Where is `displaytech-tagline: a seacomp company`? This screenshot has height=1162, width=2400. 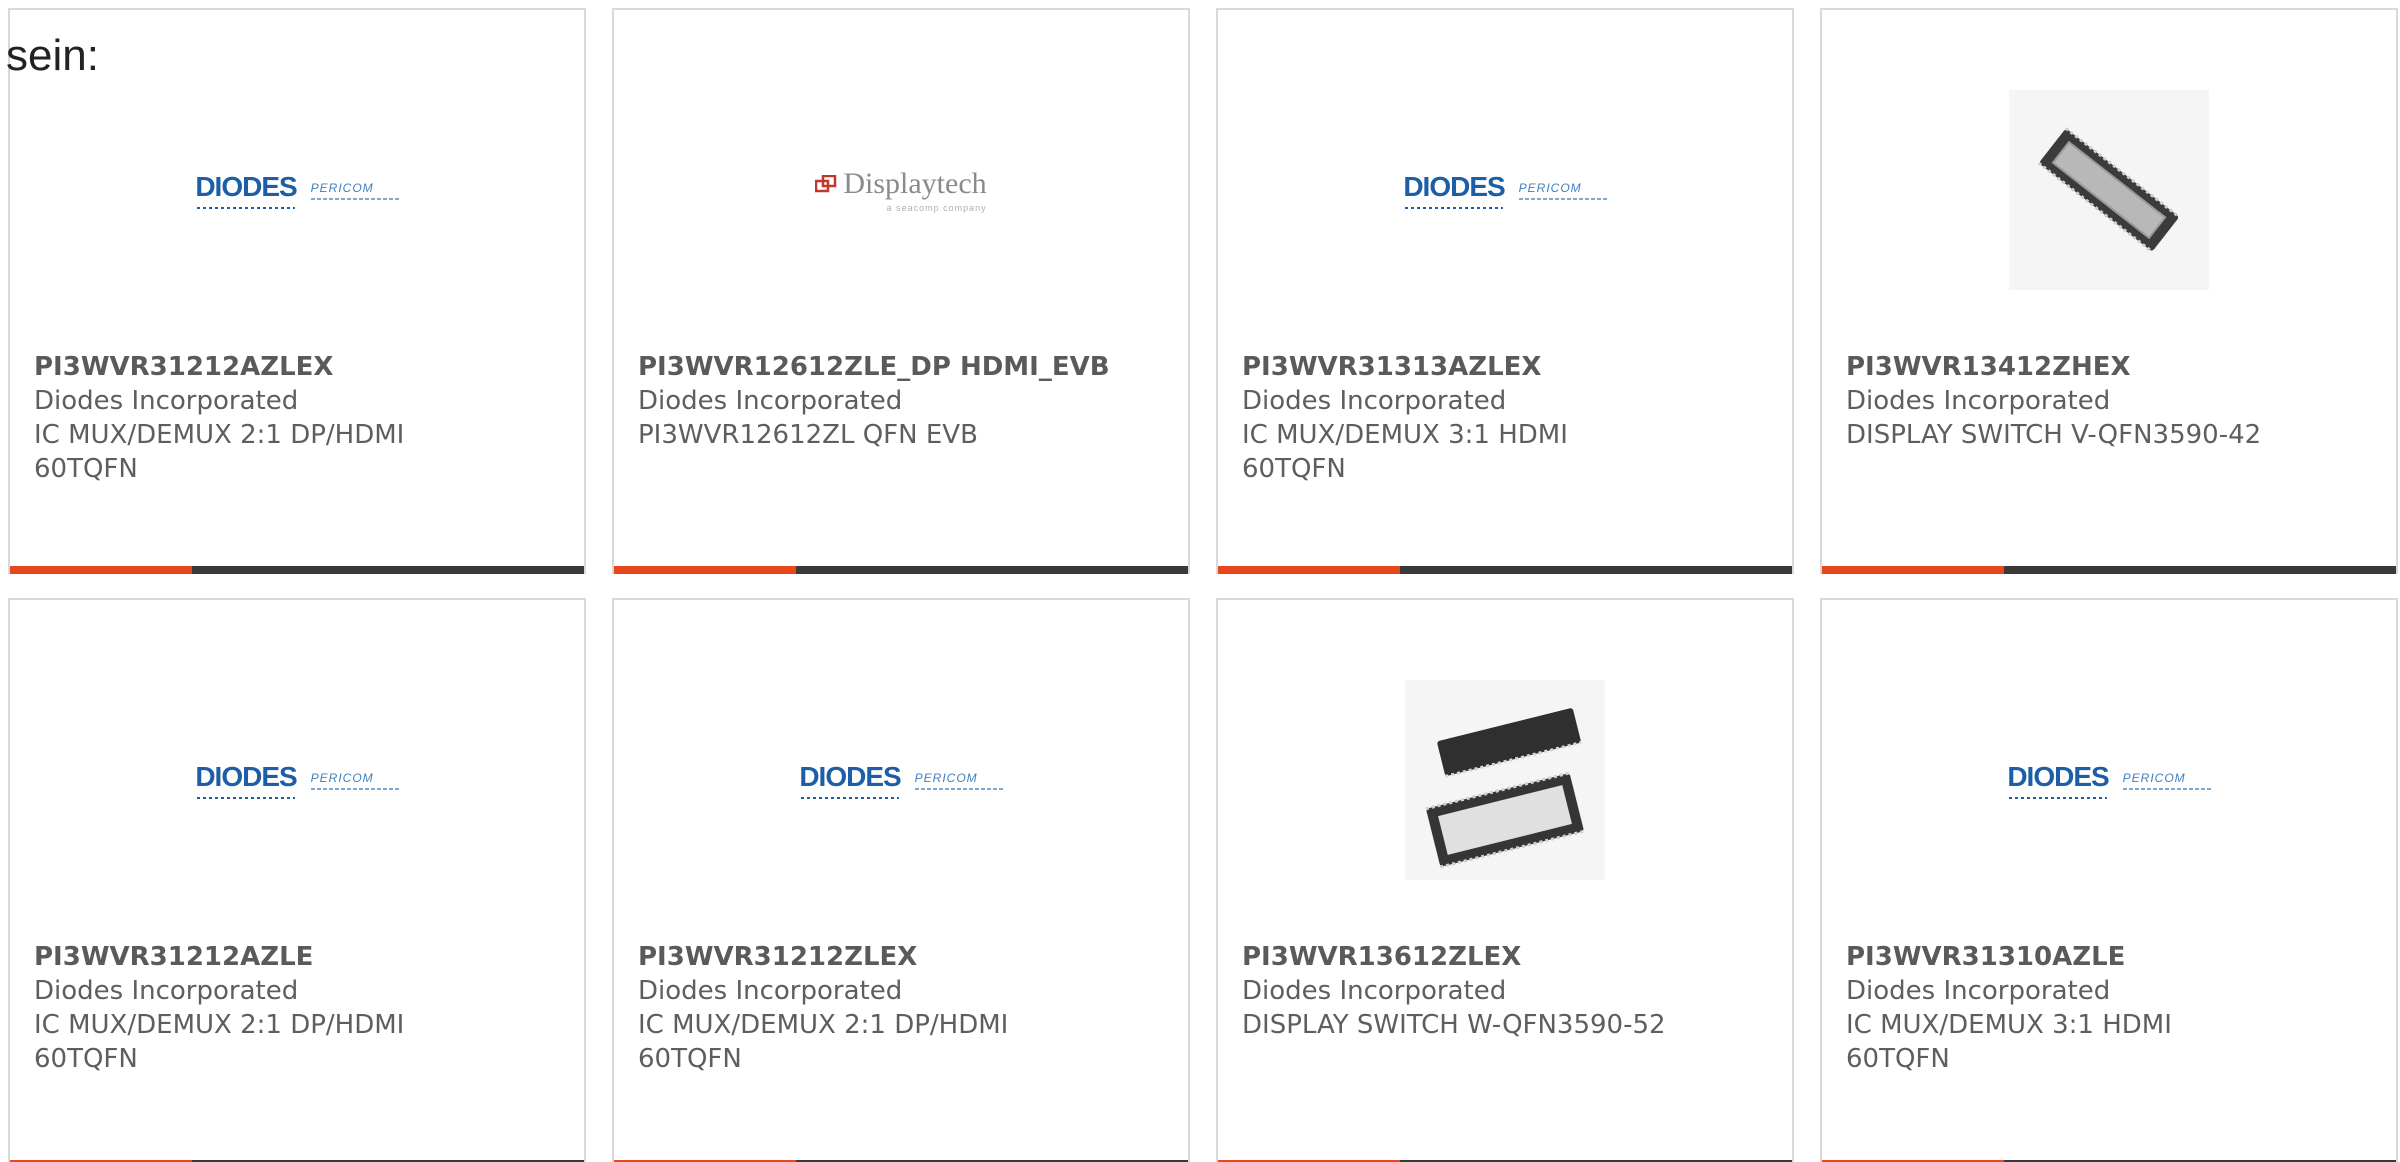 displaytech-tagline: a seacomp company is located at coordinates (936, 208).